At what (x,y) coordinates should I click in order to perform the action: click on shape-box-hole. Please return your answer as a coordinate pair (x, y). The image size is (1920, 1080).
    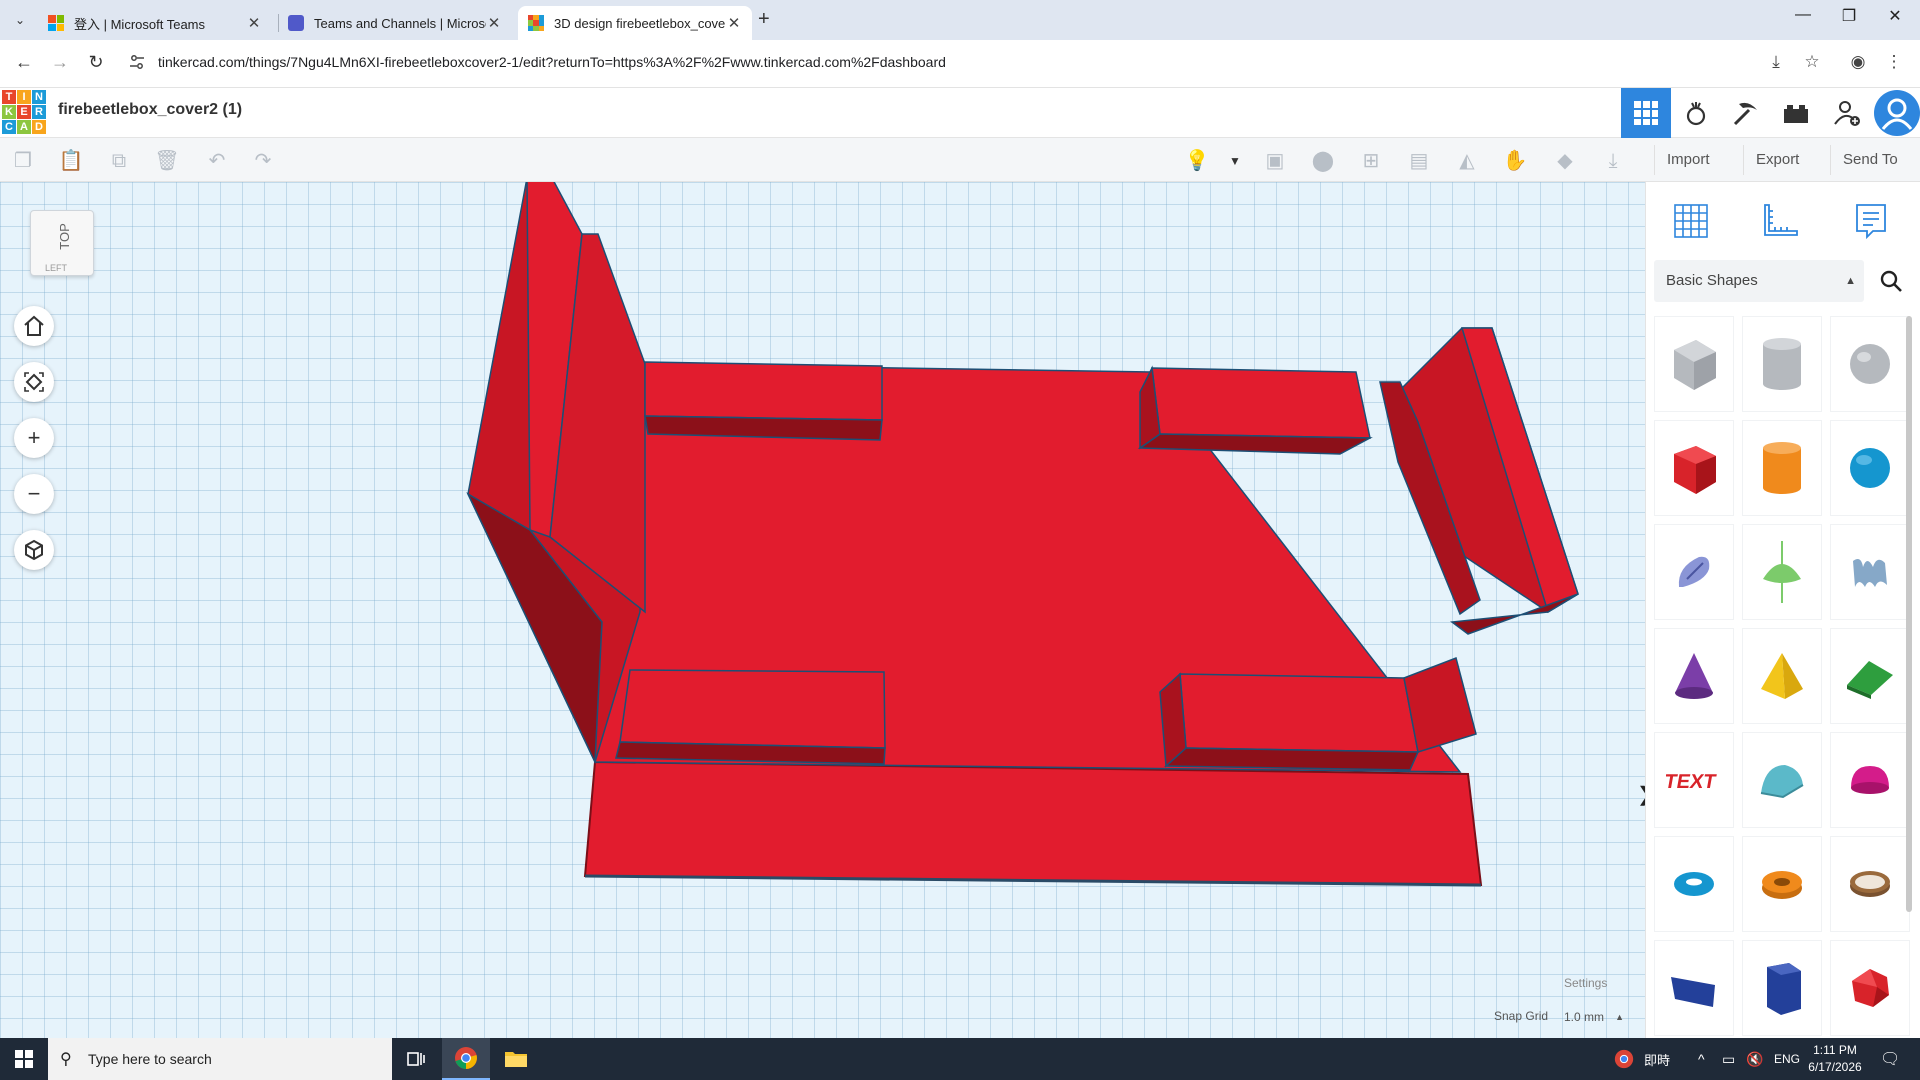
    Looking at the image, I should click on (1694, 364).